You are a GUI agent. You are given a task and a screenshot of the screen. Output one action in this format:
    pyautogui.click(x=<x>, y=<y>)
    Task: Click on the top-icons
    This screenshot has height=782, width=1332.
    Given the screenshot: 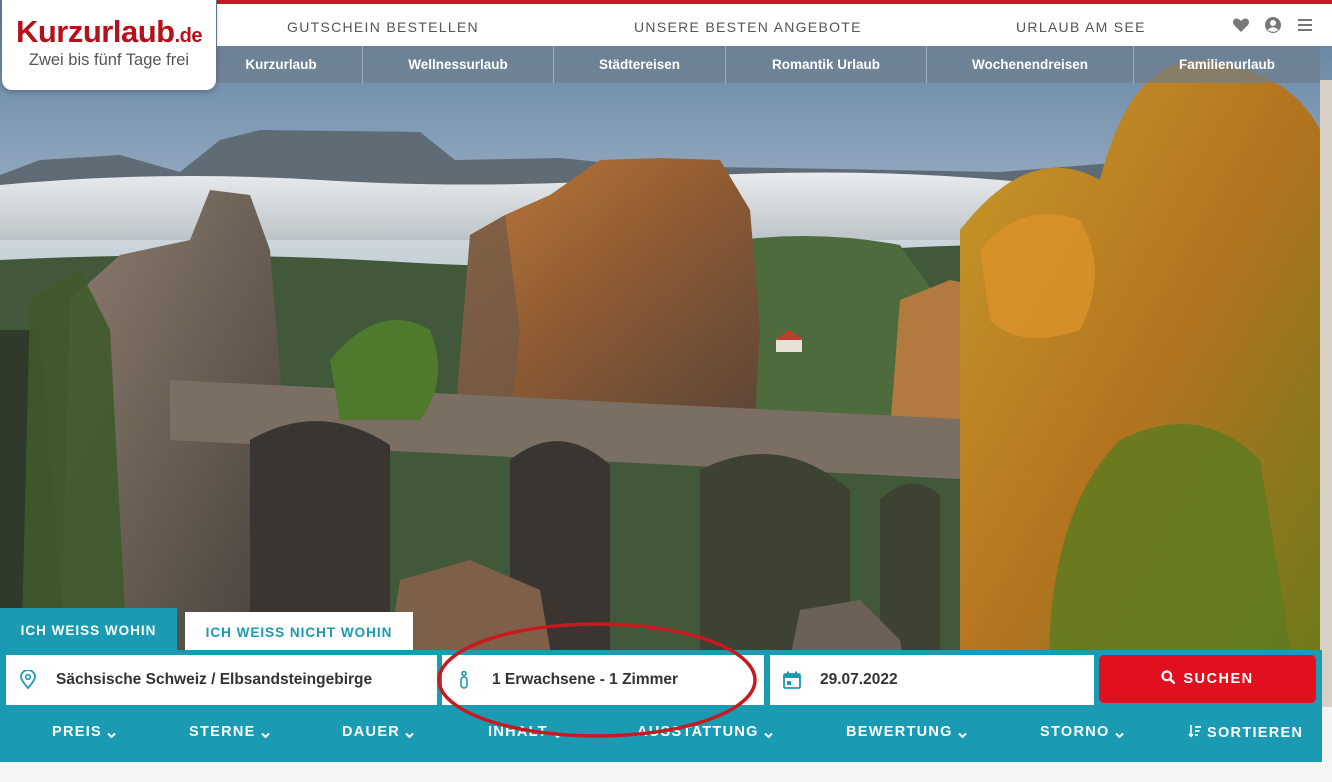 What is the action you would take?
    pyautogui.click(x=1273, y=25)
    